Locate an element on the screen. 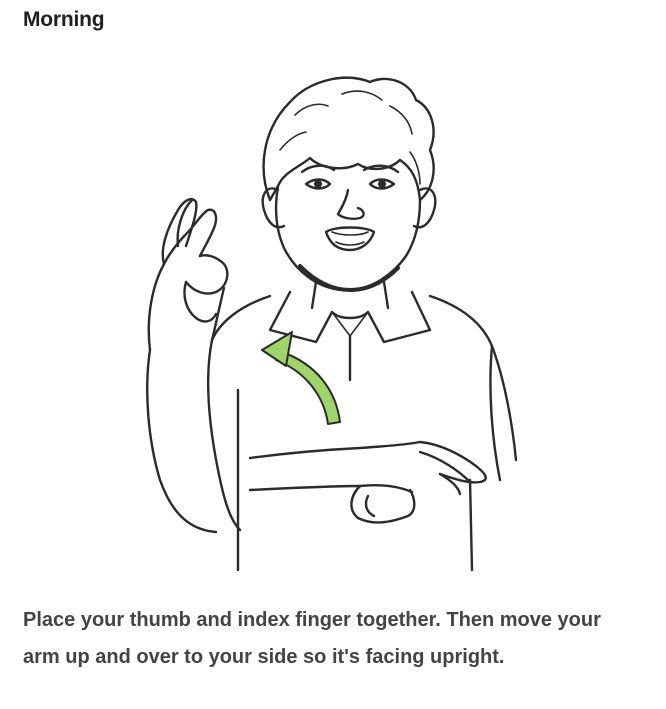  mouth is located at coordinates (350, 239).